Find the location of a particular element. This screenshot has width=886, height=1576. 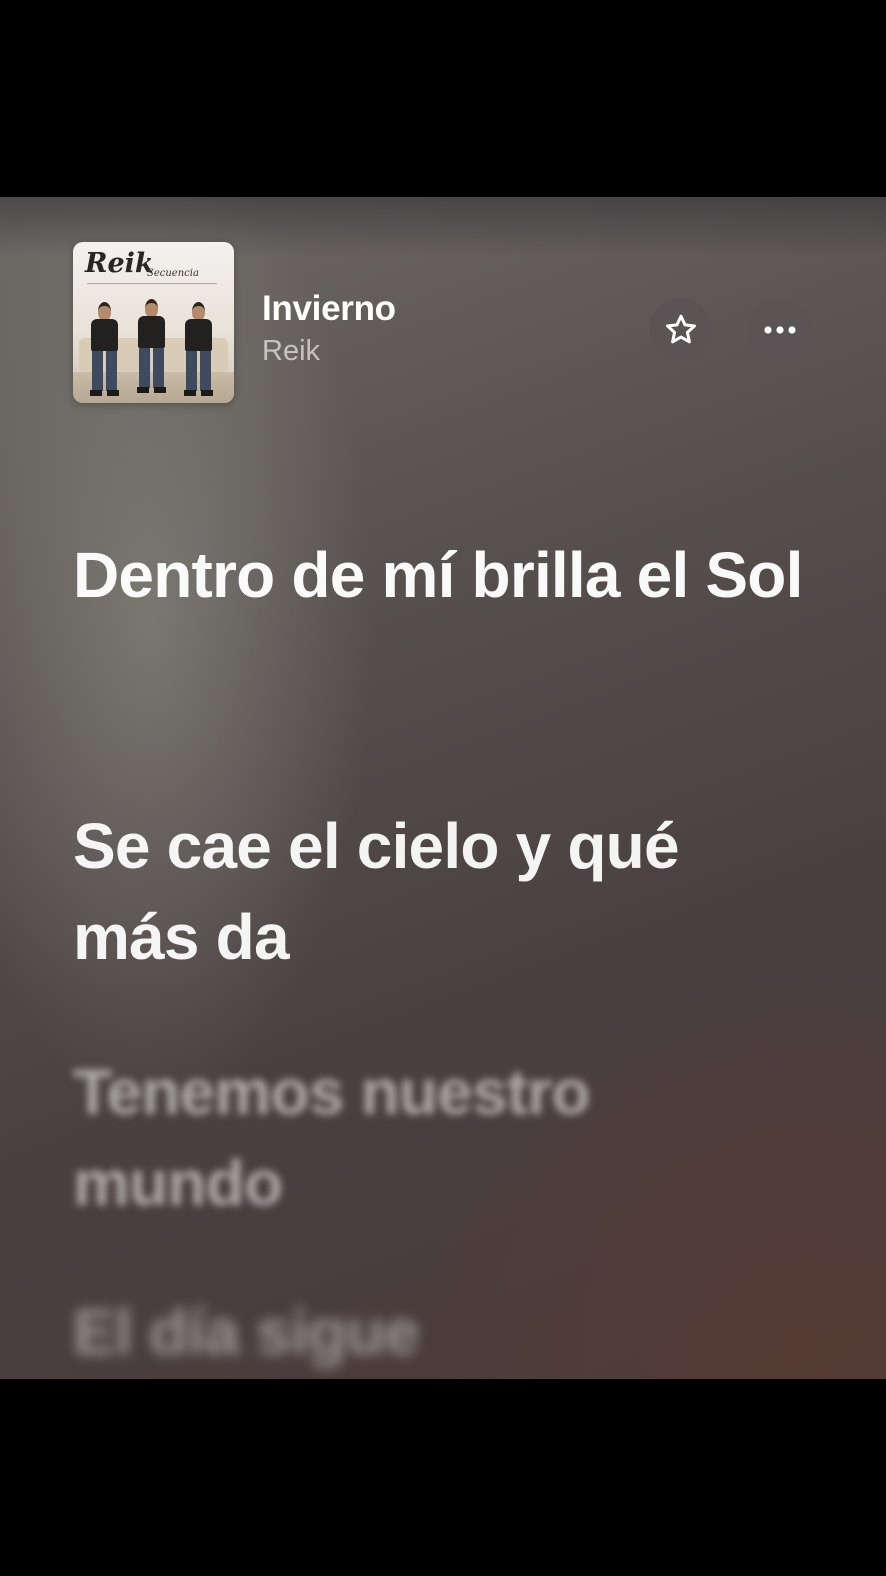

ellipsis-icon is located at coordinates (779, 329).